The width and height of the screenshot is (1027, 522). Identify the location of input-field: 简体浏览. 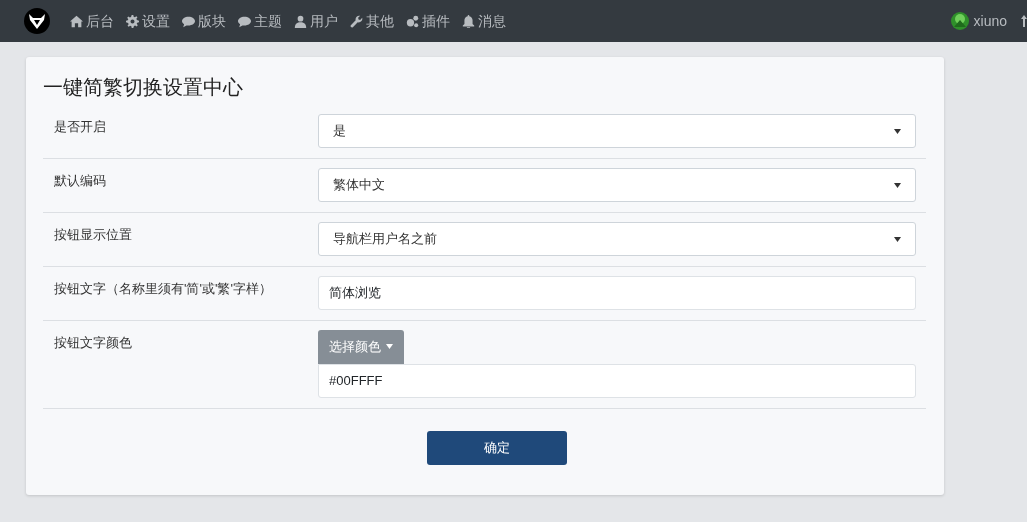
(617, 293).